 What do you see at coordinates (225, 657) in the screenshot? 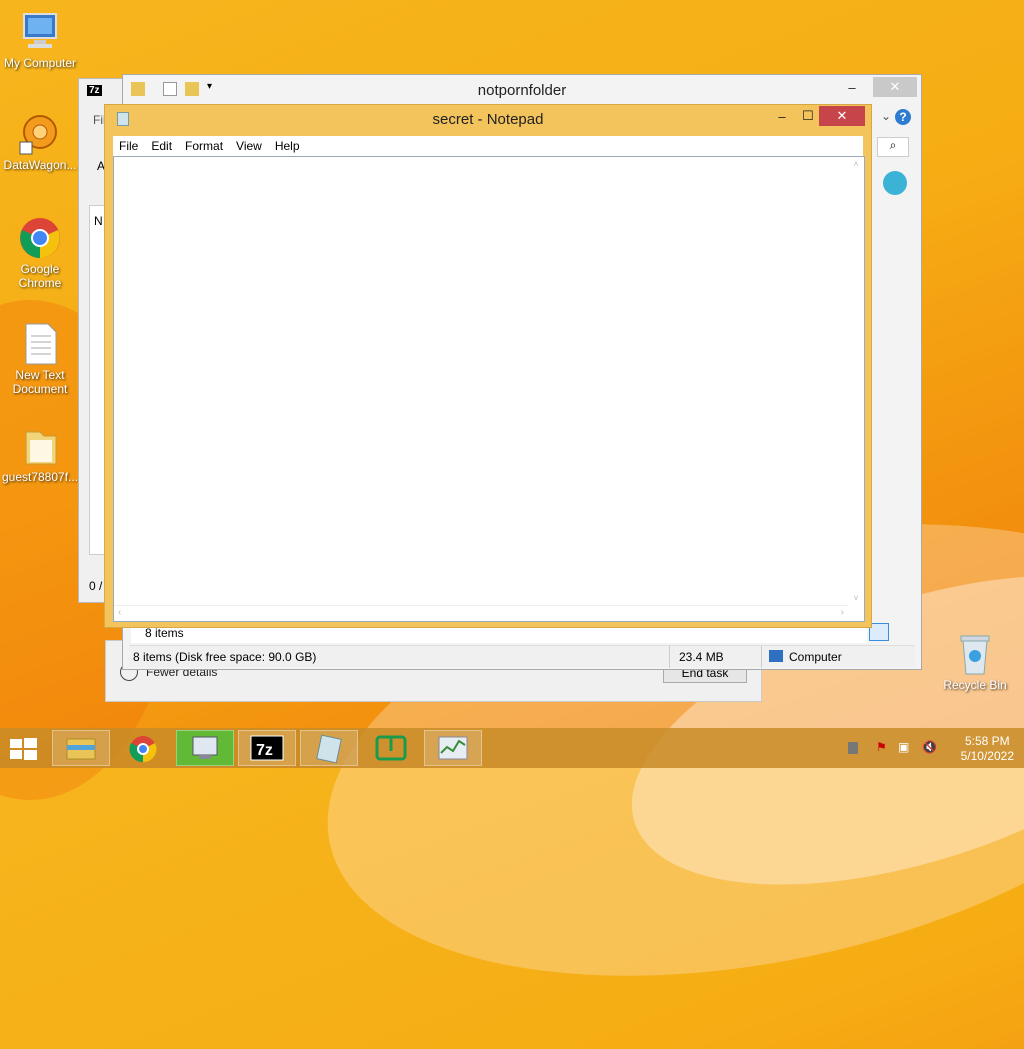
I see `status-items: 8 items (Disk free space: 90.0 GB)` at bounding box center [225, 657].